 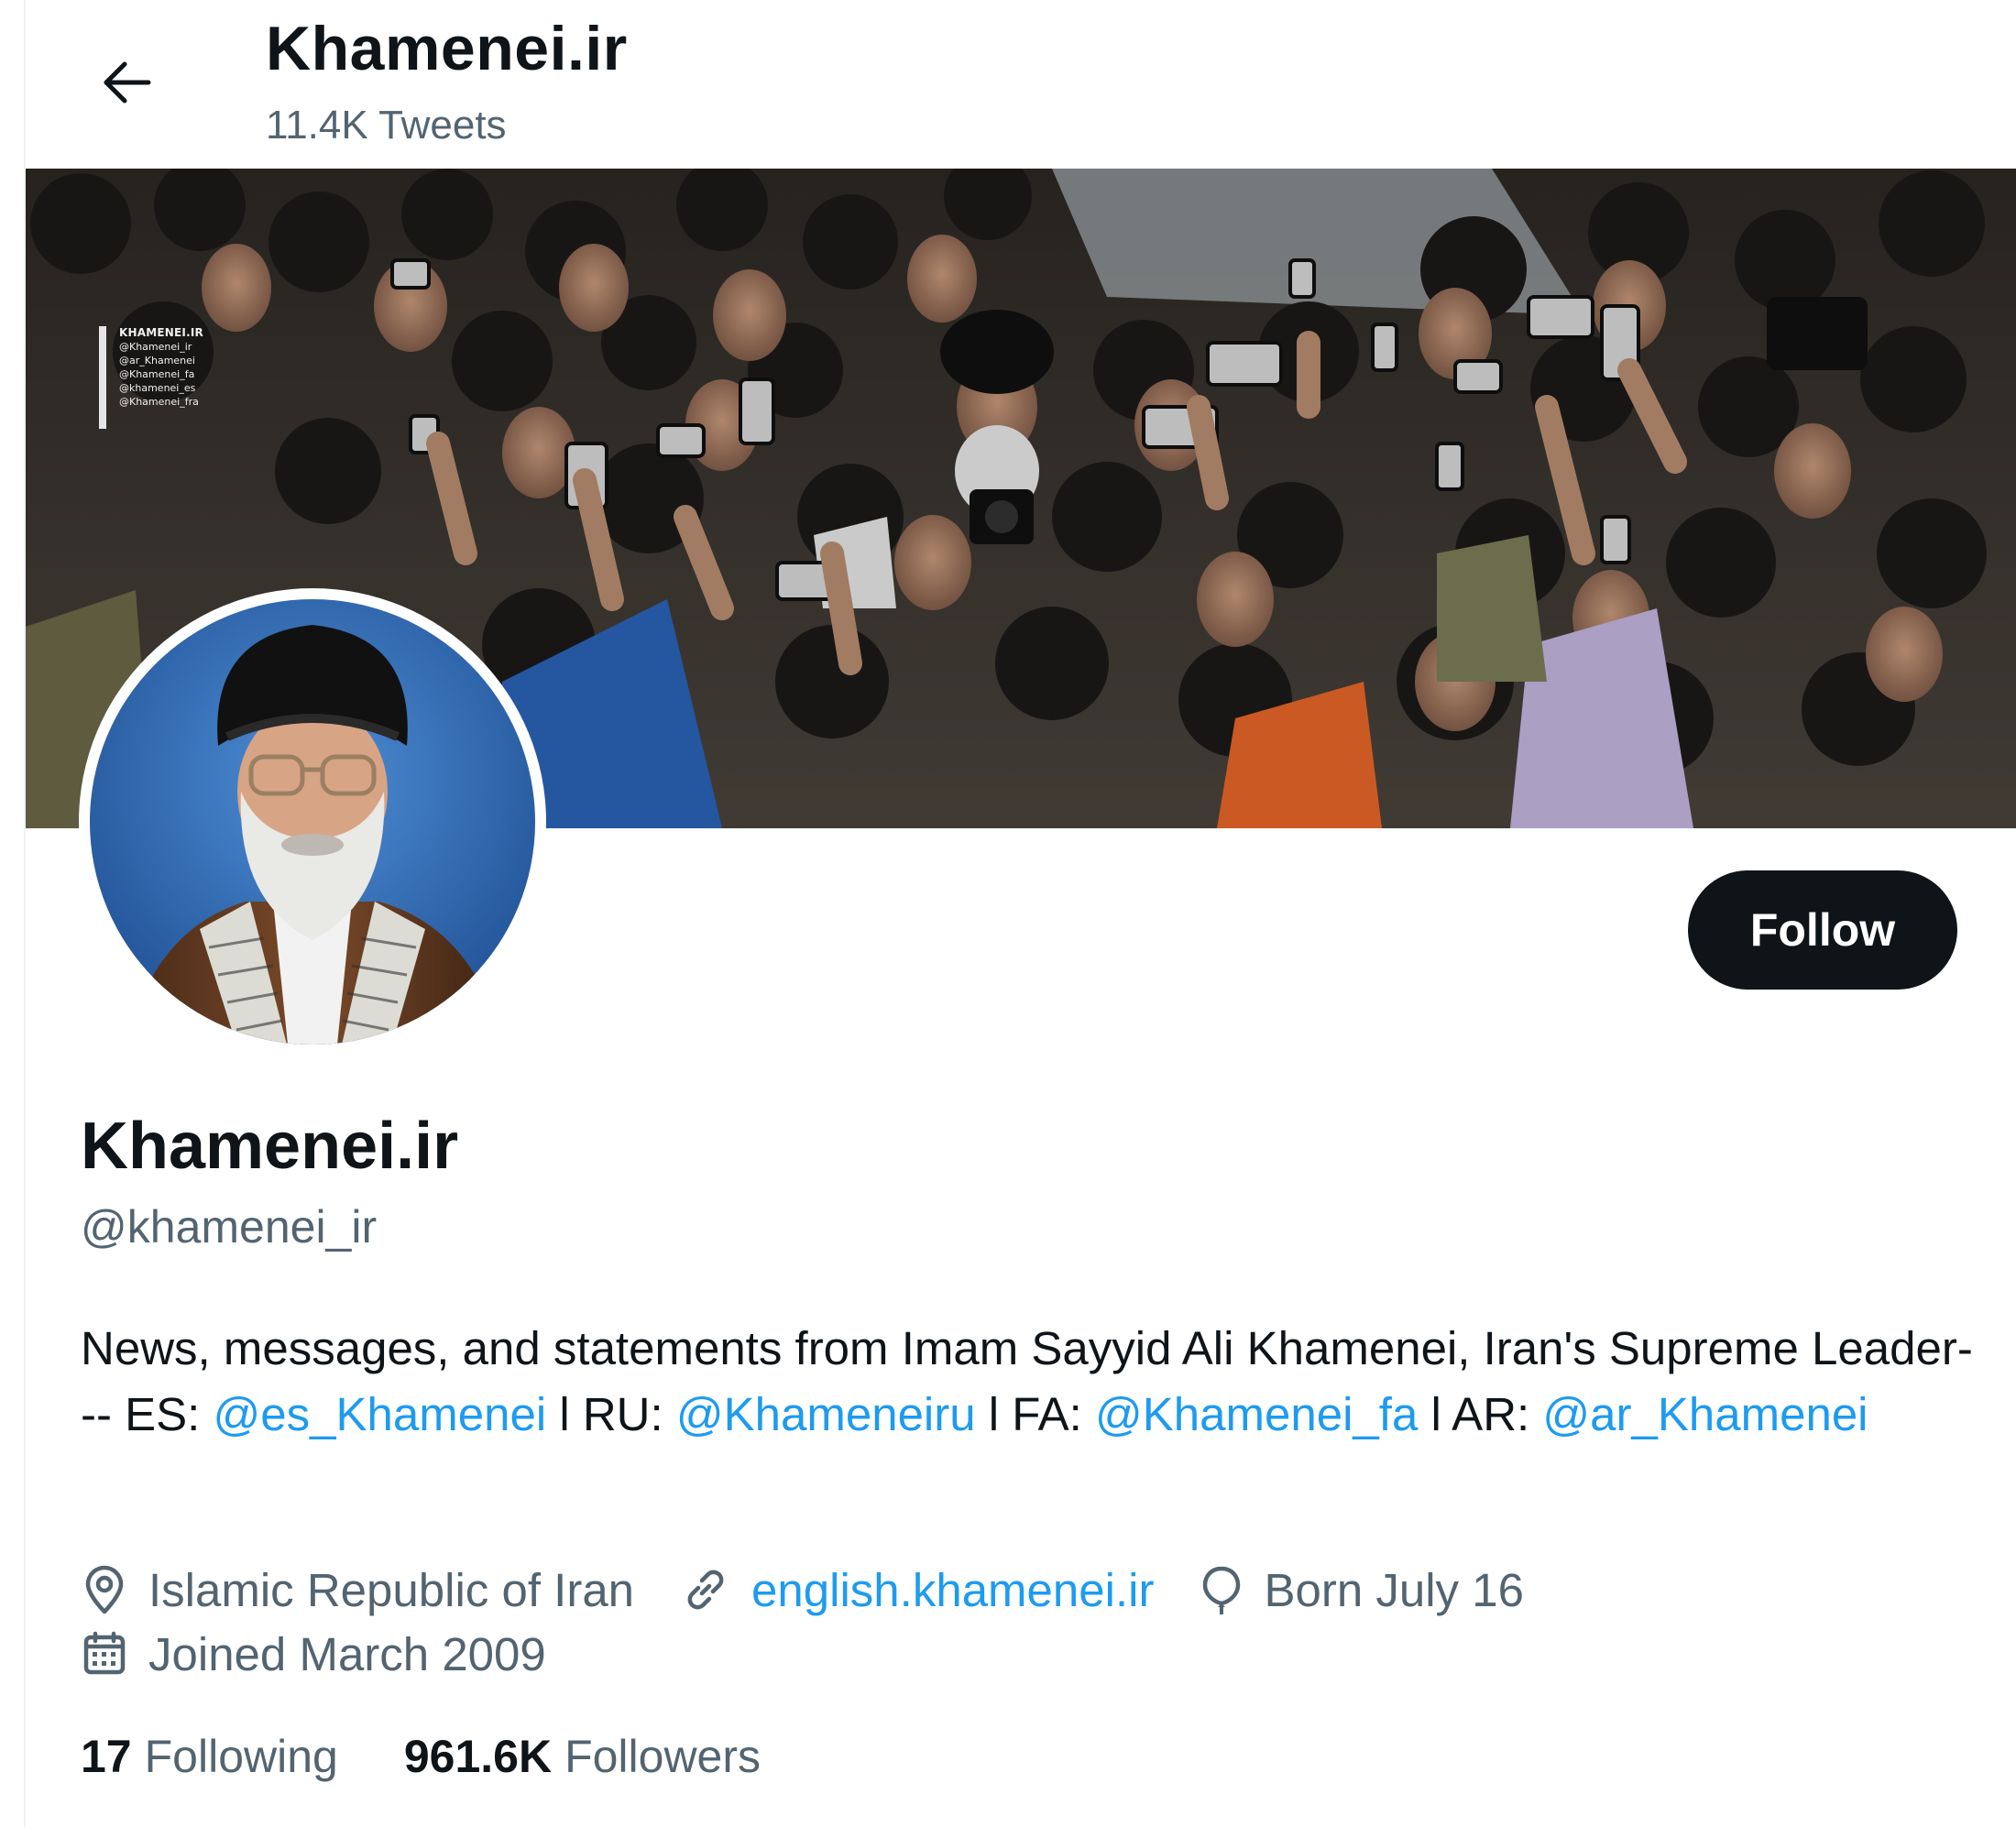 What do you see at coordinates (106, 1756) in the screenshot?
I see `following-count: 17` at bounding box center [106, 1756].